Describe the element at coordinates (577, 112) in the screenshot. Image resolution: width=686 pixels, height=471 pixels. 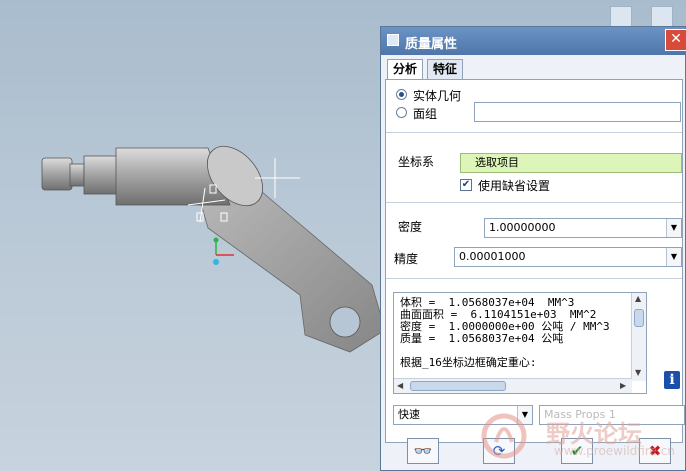
I see `quilt-select-field` at that location.